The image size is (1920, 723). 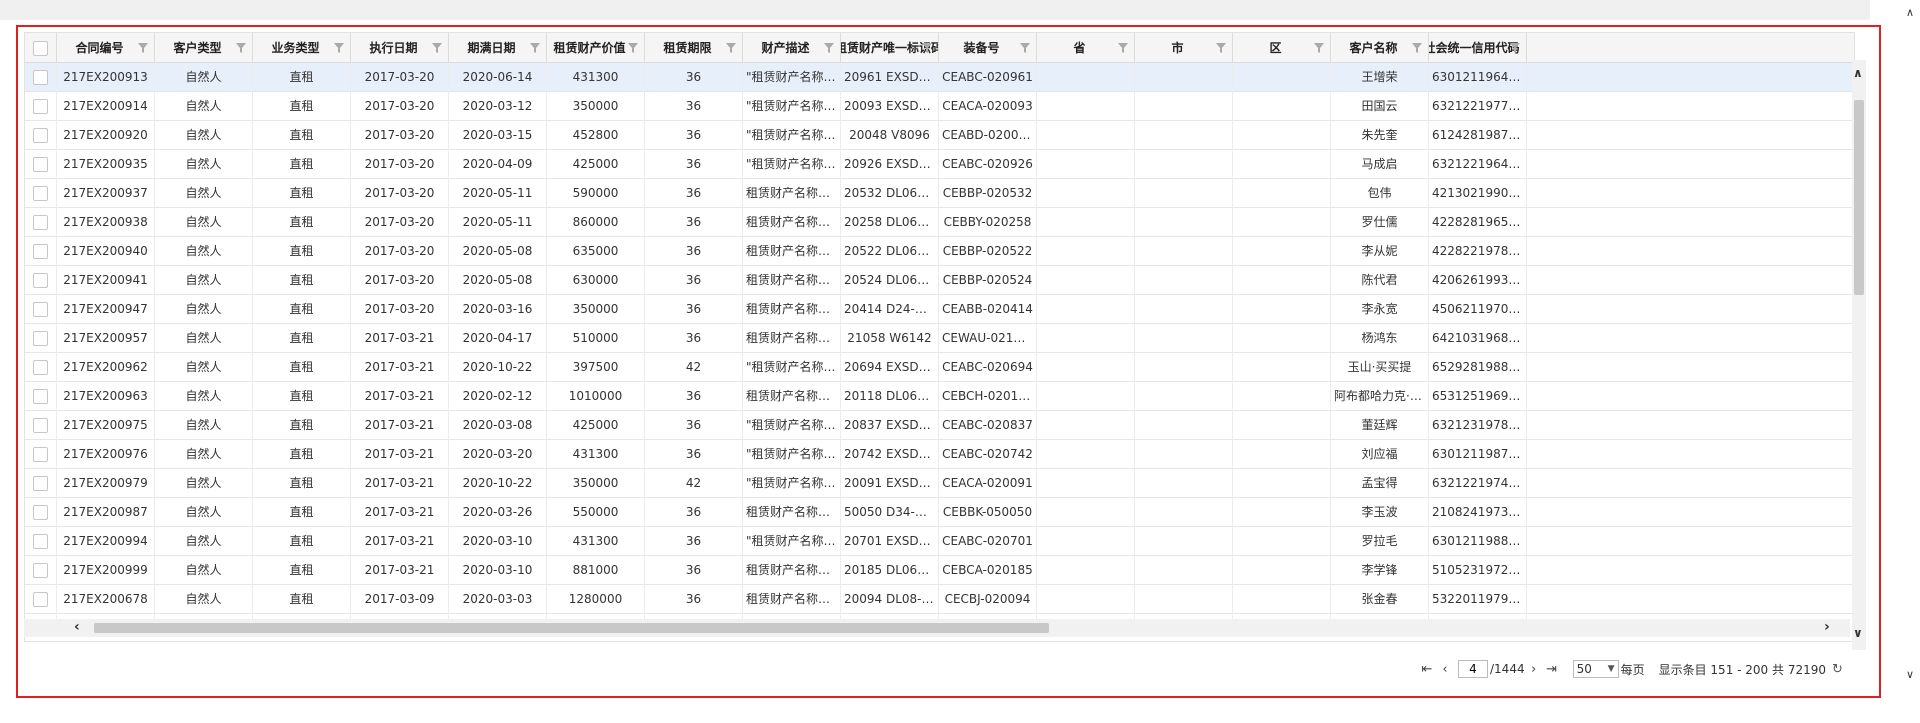 What do you see at coordinates (890, 48) in the screenshot?
I see `column-header: 租赁财产唯一标识码` at bounding box center [890, 48].